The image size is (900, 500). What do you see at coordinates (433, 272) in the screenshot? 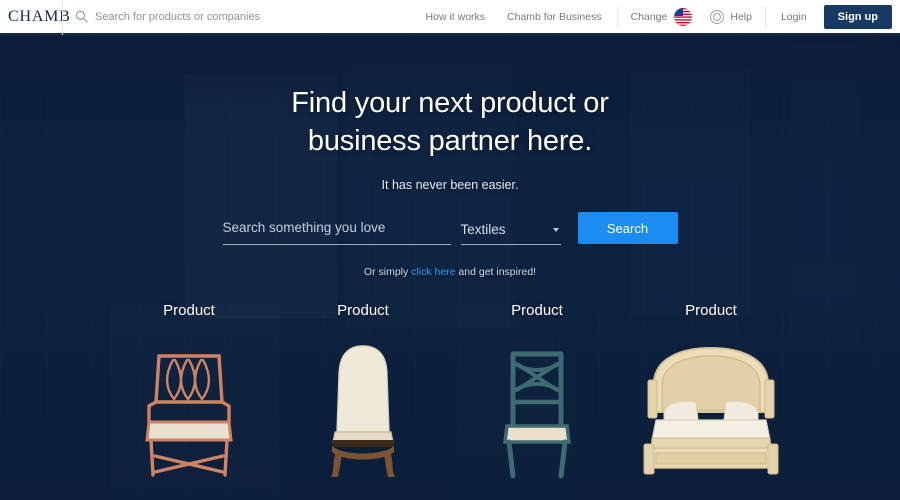
I see `inspire-link: click here` at bounding box center [433, 272].